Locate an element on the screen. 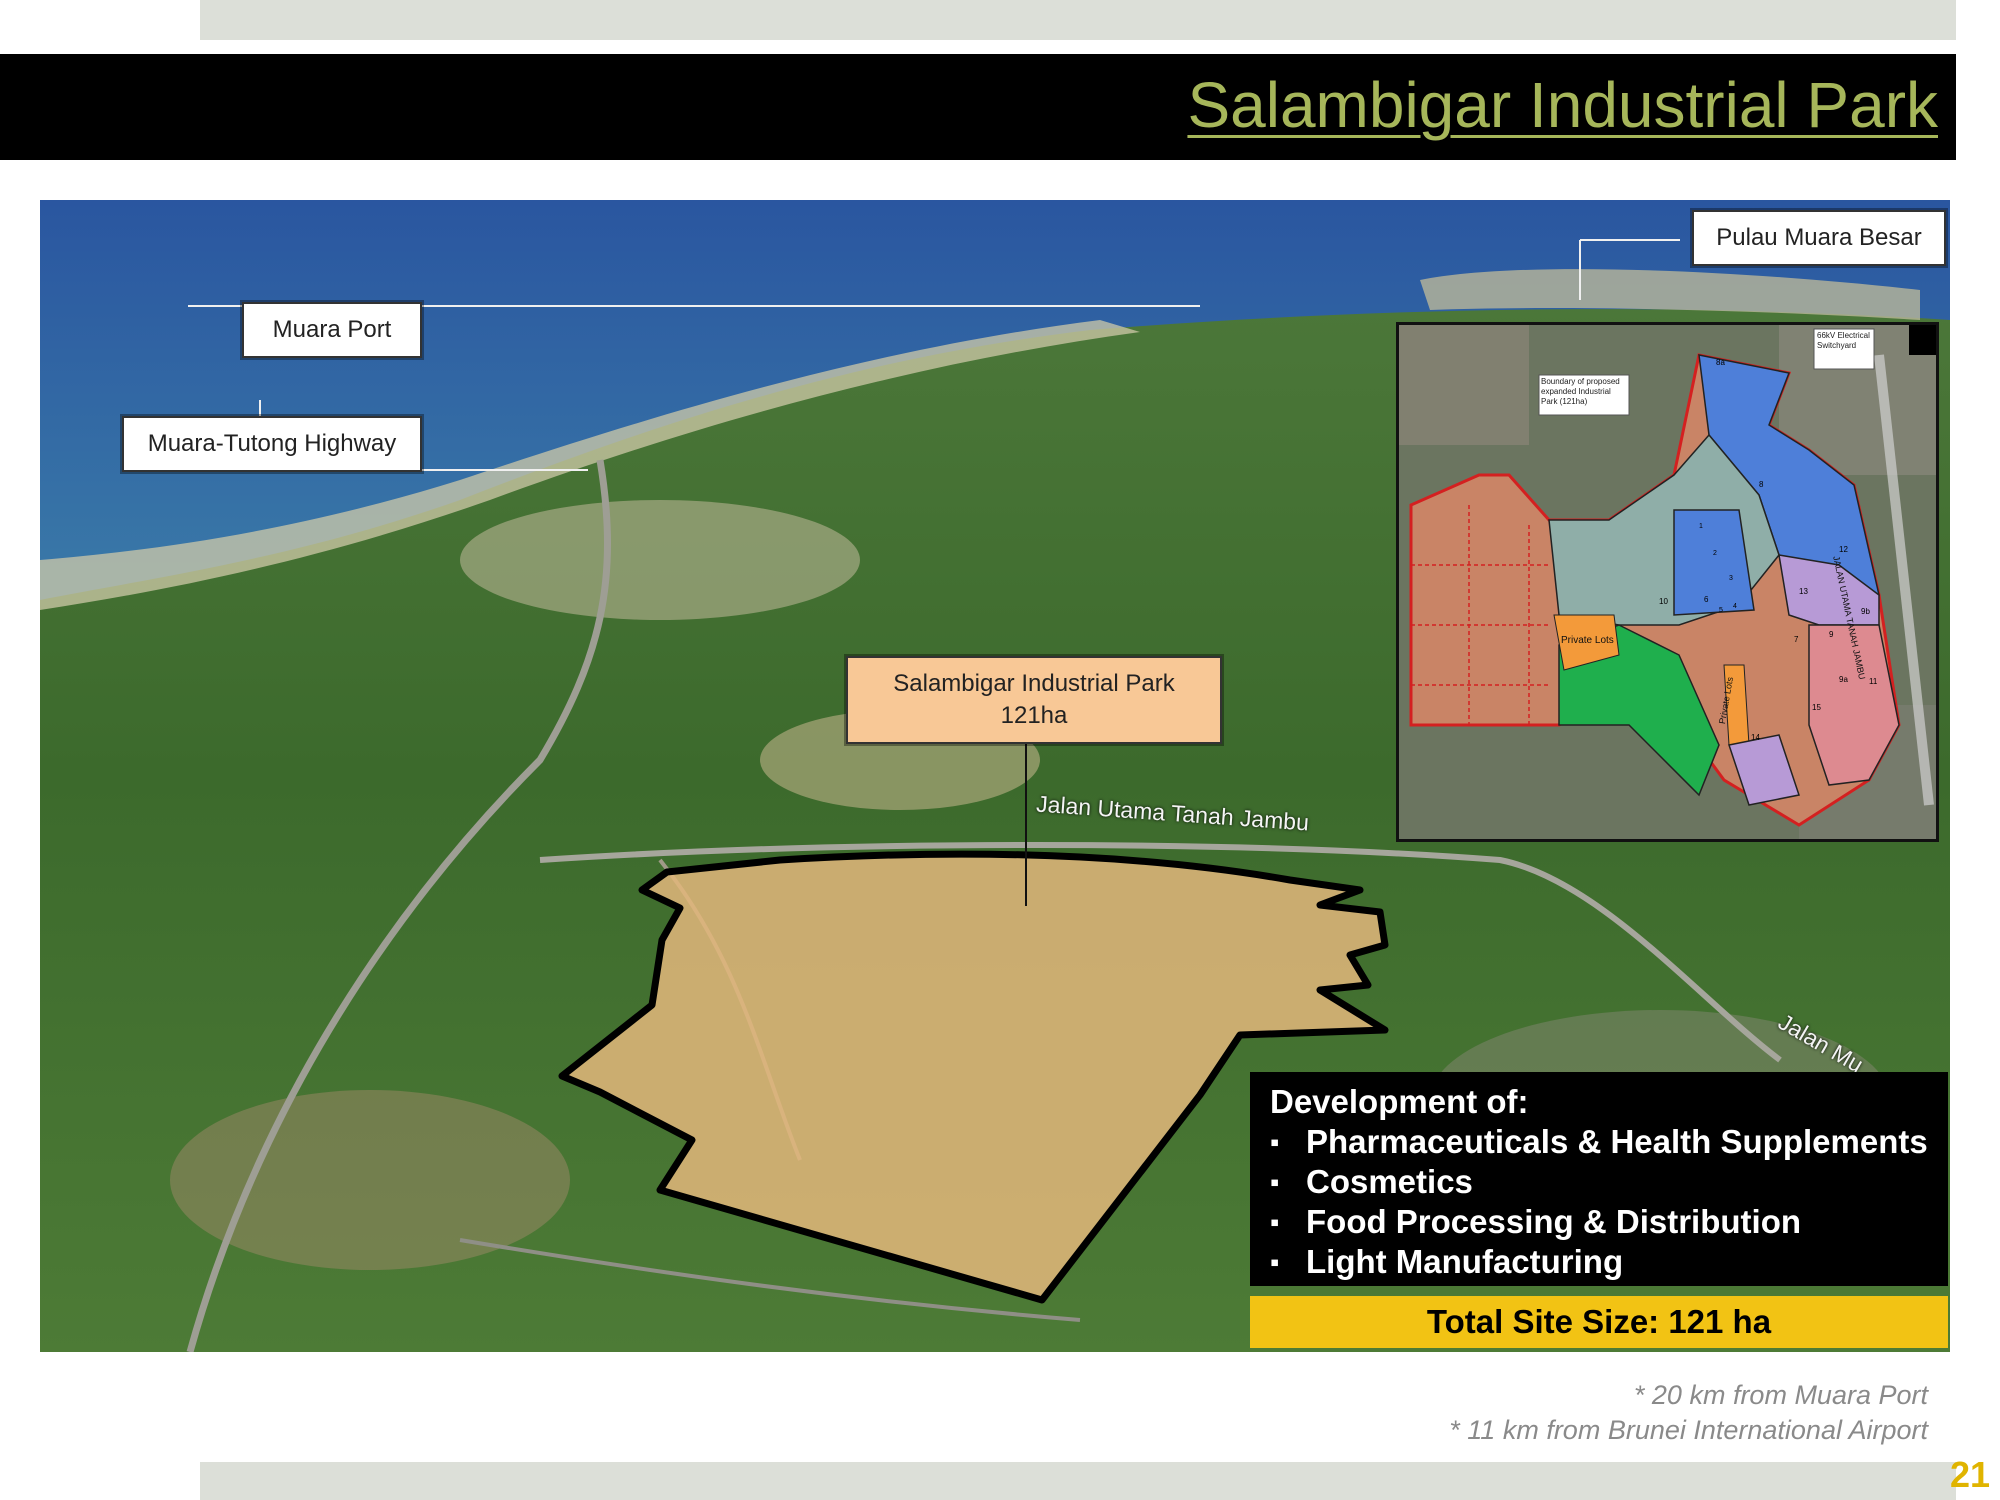 The width and height of the screenshot is (2000, 1500). inset-lot-label: 12 is located at coordinates (1843, 549).